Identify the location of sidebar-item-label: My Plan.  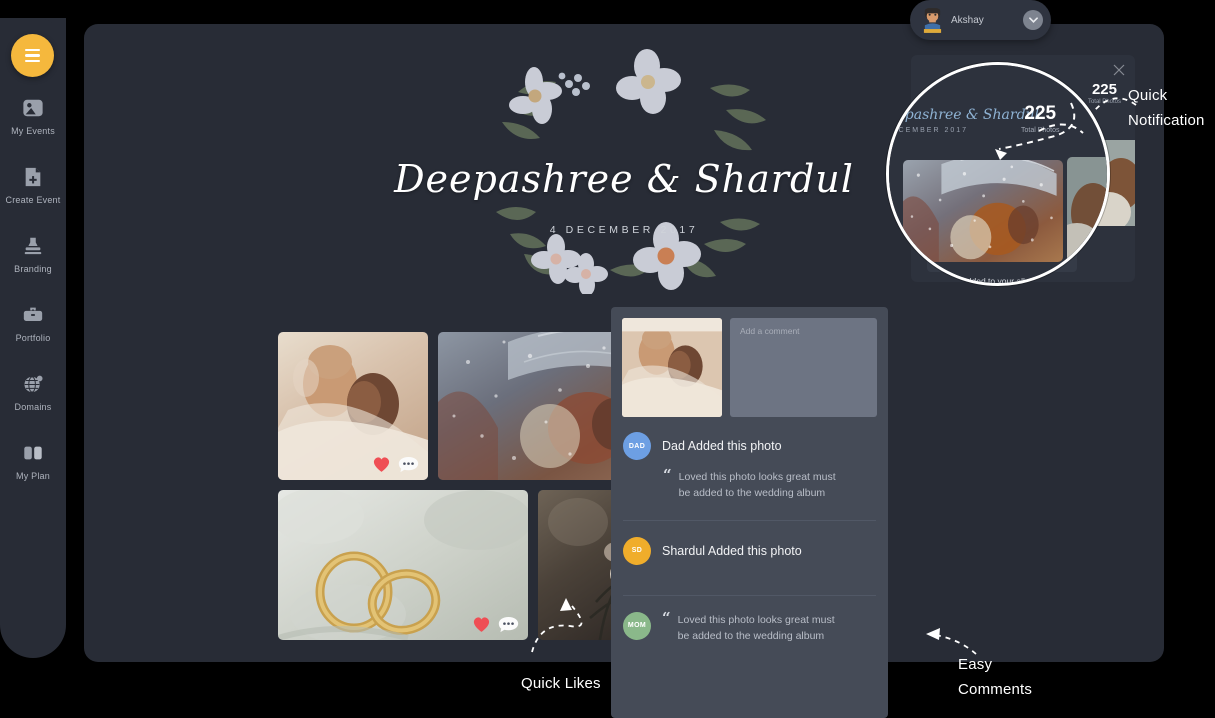
(33, 476).